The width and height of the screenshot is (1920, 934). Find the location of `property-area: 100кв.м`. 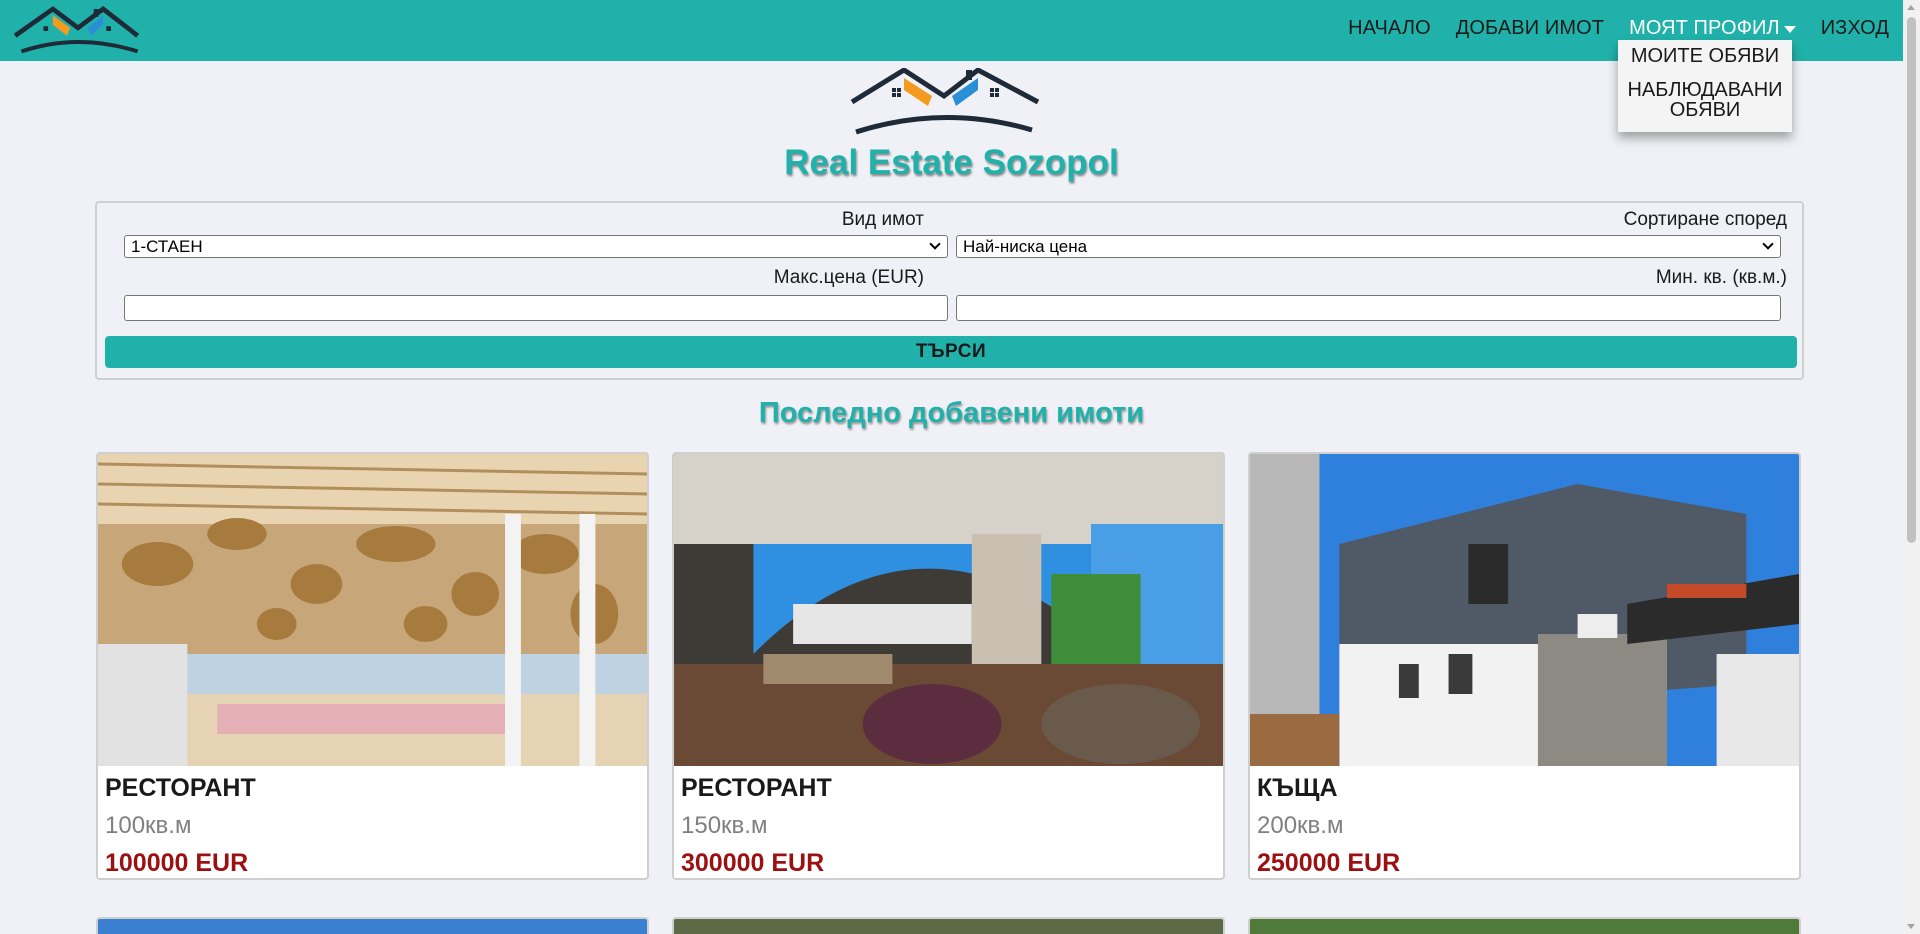

property-area: 100кв.м is located at coordinates (148, 825).